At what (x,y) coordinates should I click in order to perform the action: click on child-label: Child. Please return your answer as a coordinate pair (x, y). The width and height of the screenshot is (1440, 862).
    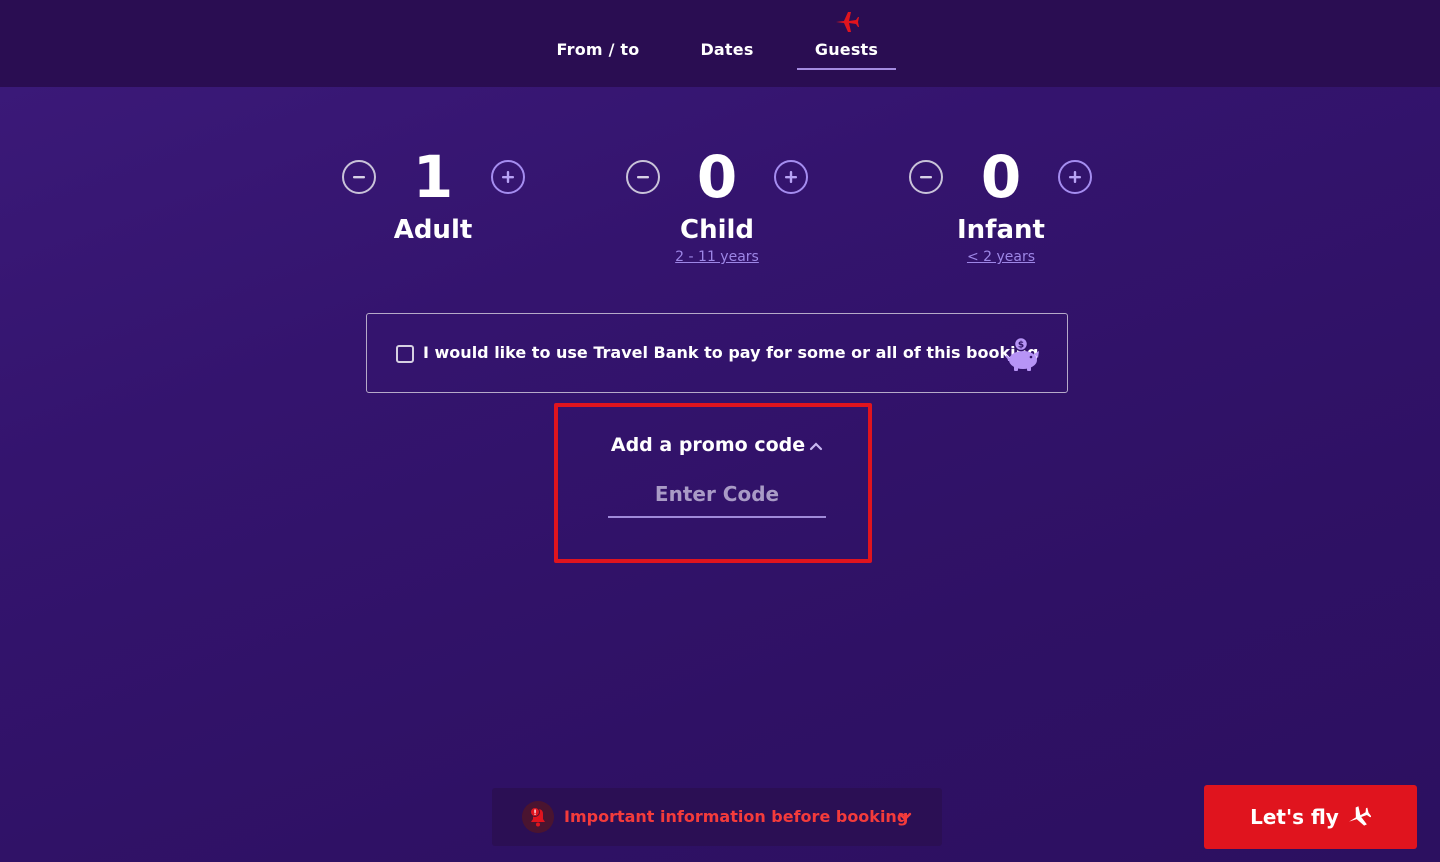
    Looking at the image, I should click on (717, 230).